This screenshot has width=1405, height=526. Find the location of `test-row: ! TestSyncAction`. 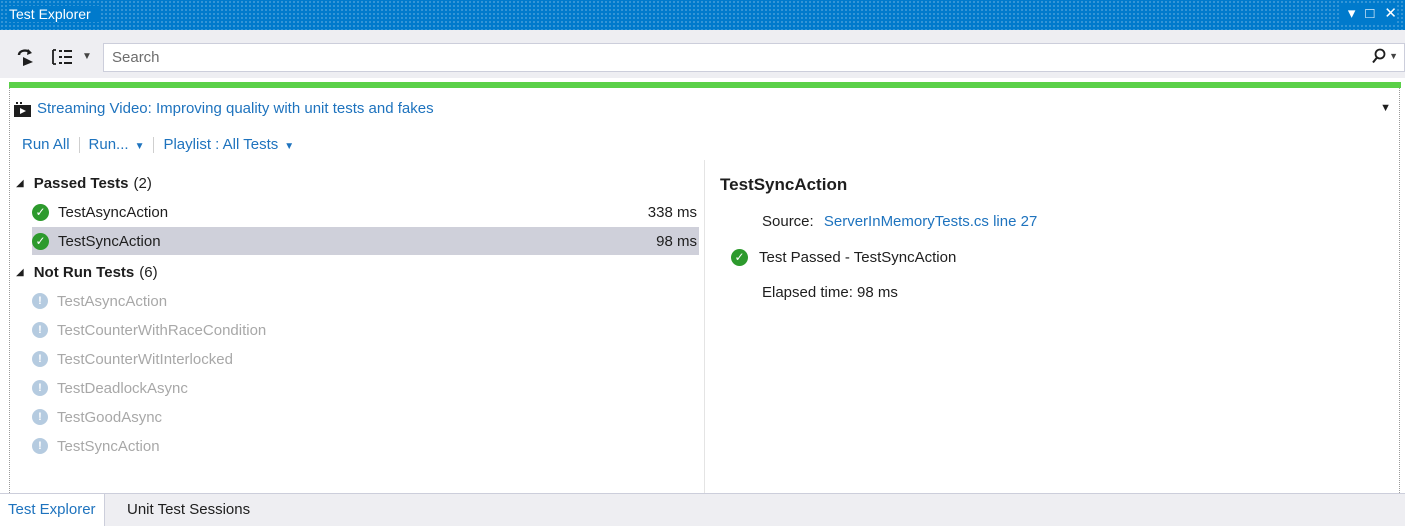

test-row: ! TestSyncAction is located at coordinates (365, 446).